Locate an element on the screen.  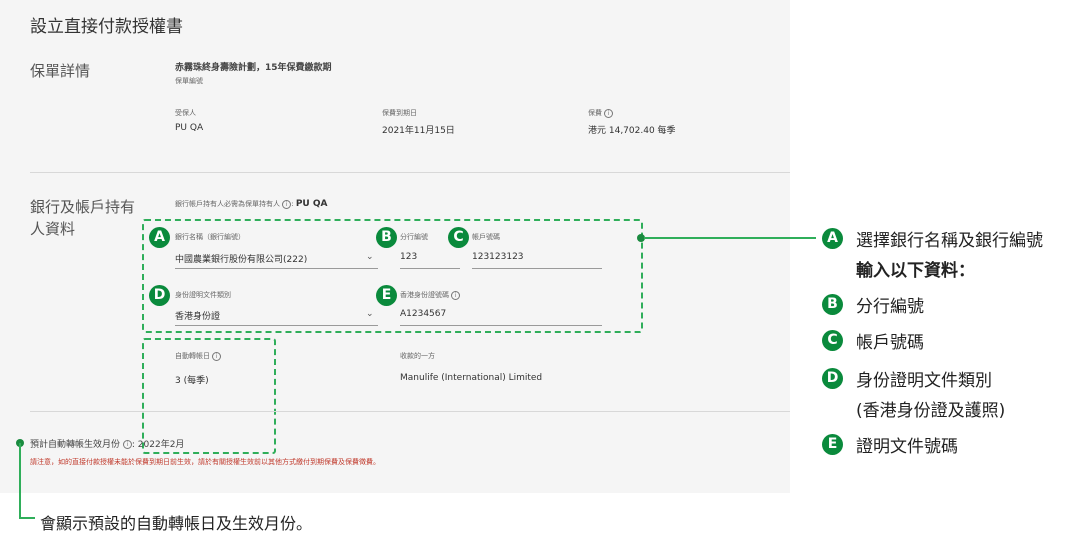
bottom-connector-horizontal is located at coordinates (27, 518).